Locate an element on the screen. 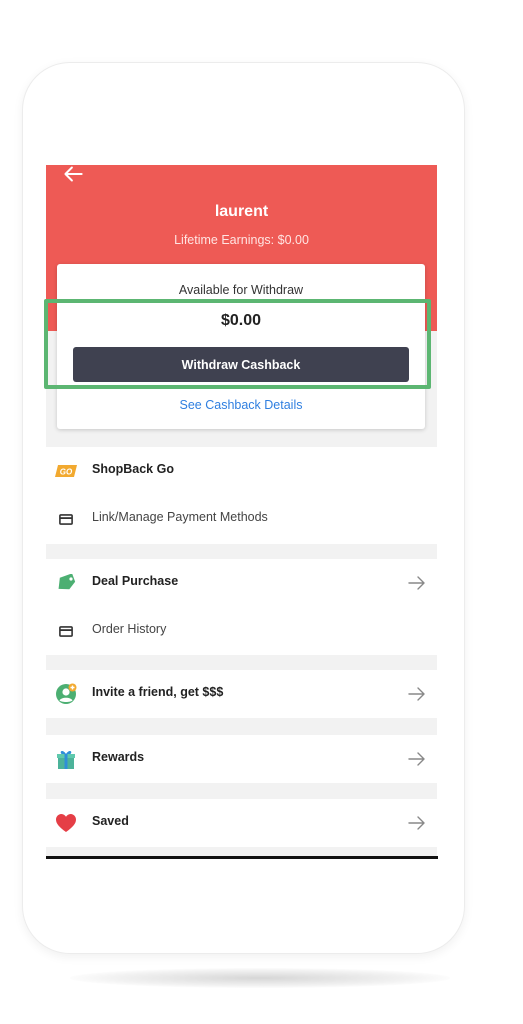 The height and width of the screenshot is (1024, 523). shopback-go-icon-text: GO is located at coordinates (66, 472).